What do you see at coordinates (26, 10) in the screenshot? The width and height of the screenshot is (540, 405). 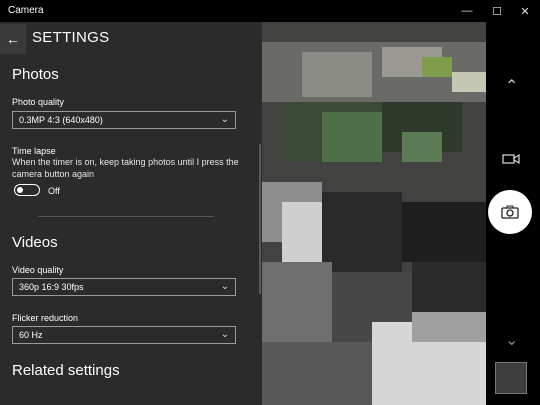 I see `app-title: Camera` at bounding box center [26, 10].